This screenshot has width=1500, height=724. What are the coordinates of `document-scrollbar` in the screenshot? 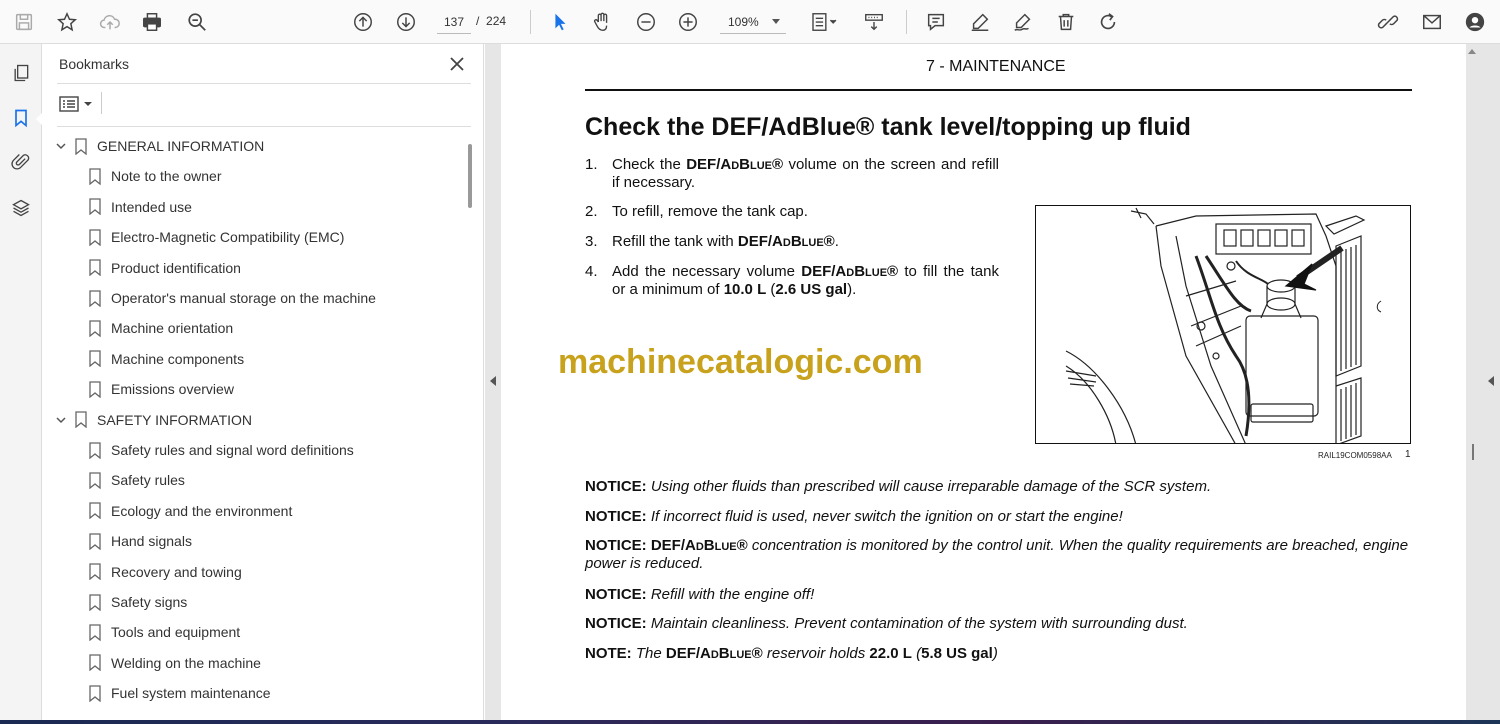 It's located at (1473, 452).